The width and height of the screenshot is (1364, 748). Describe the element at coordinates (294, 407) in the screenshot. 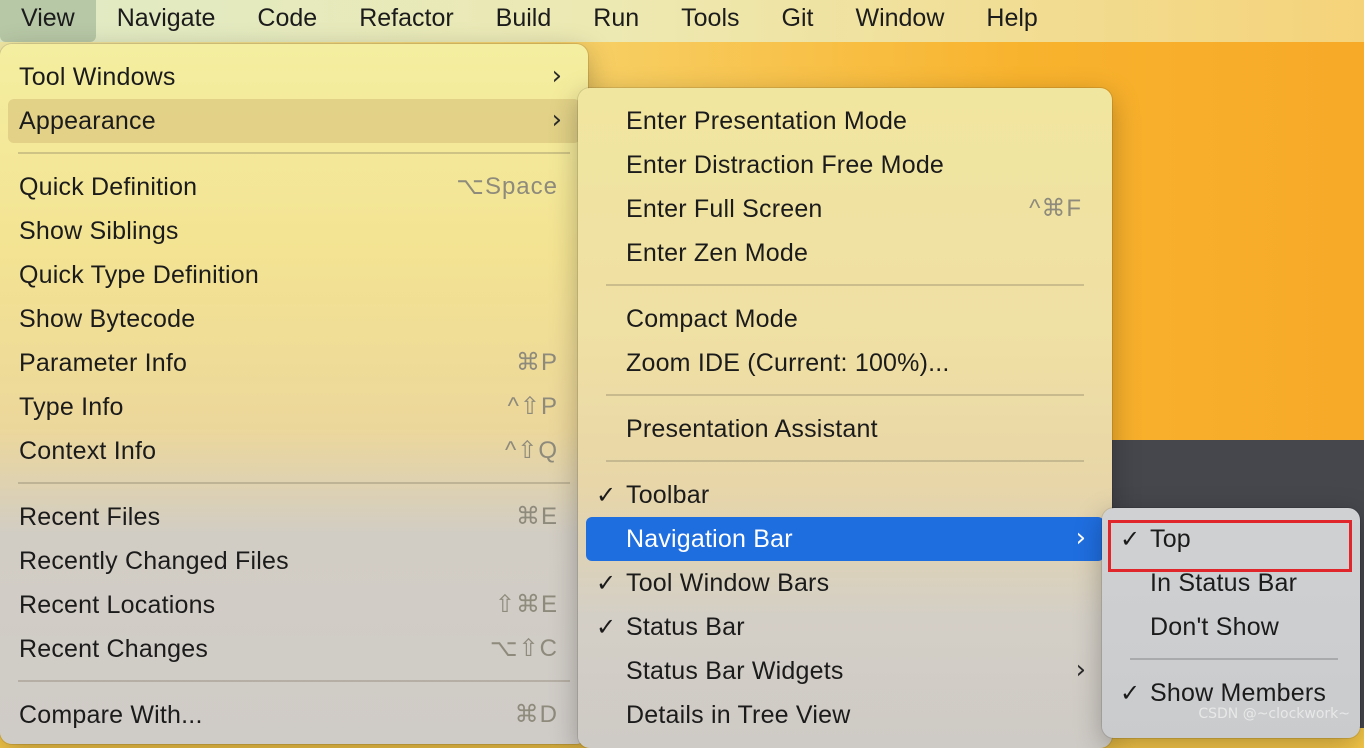

I see `menu-item-type-info: Type Info ^⇧P` at that location.